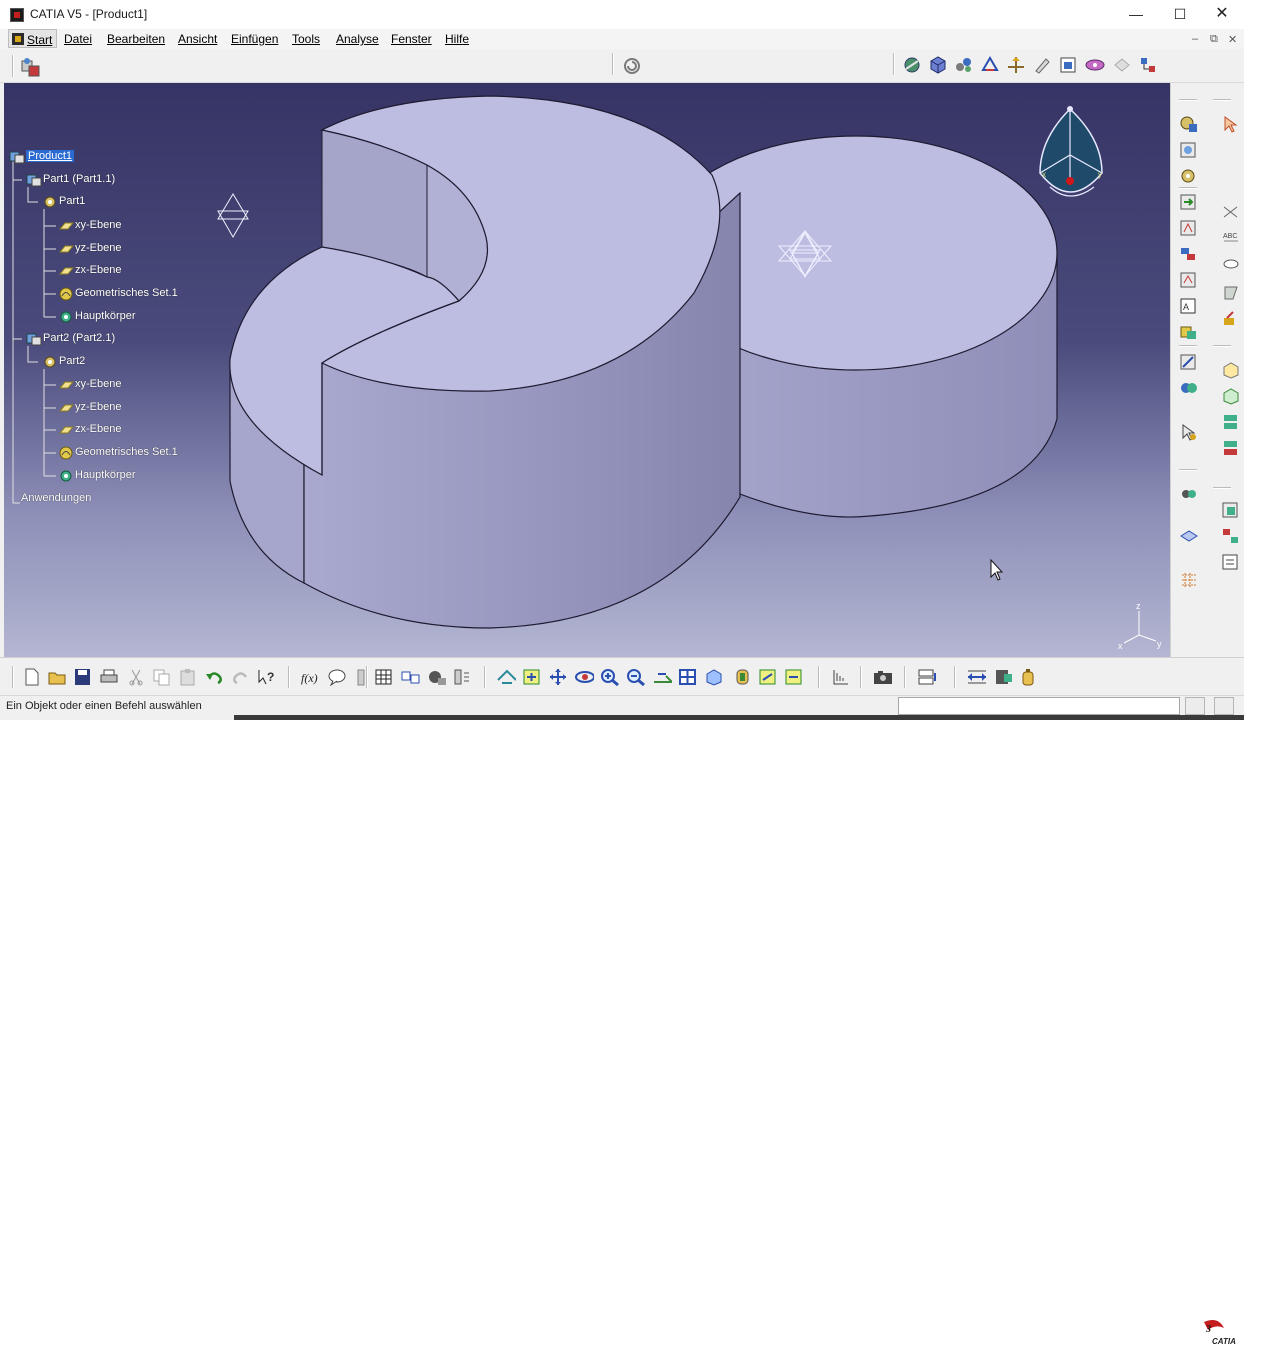 The width and height of the screenshot is (1280, 1348). What do you see at coordinates (1189, 280) in the screenshot?
I see `manipulation-icon` at bounding box center [1189, 280].